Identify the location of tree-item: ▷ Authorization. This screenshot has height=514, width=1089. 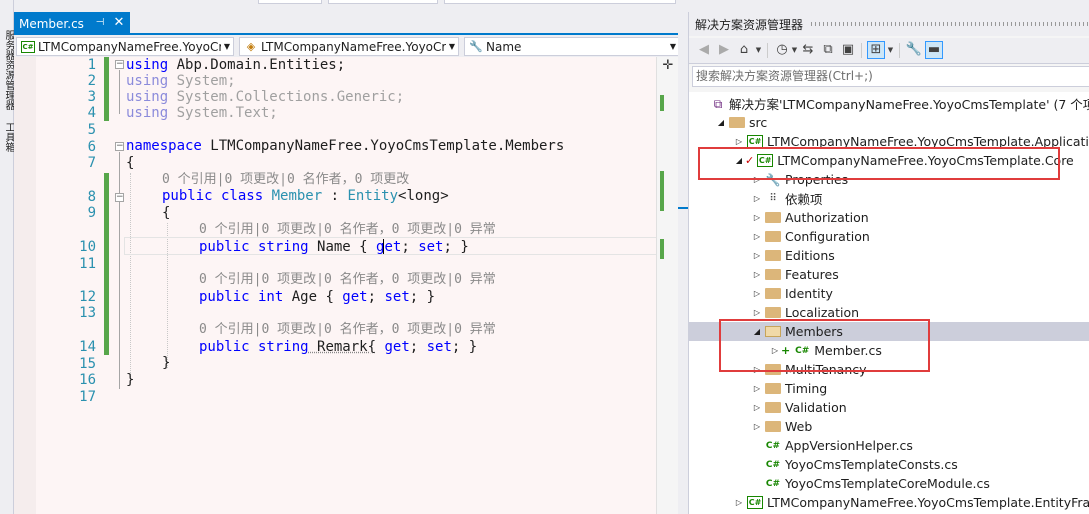
(889, 217).